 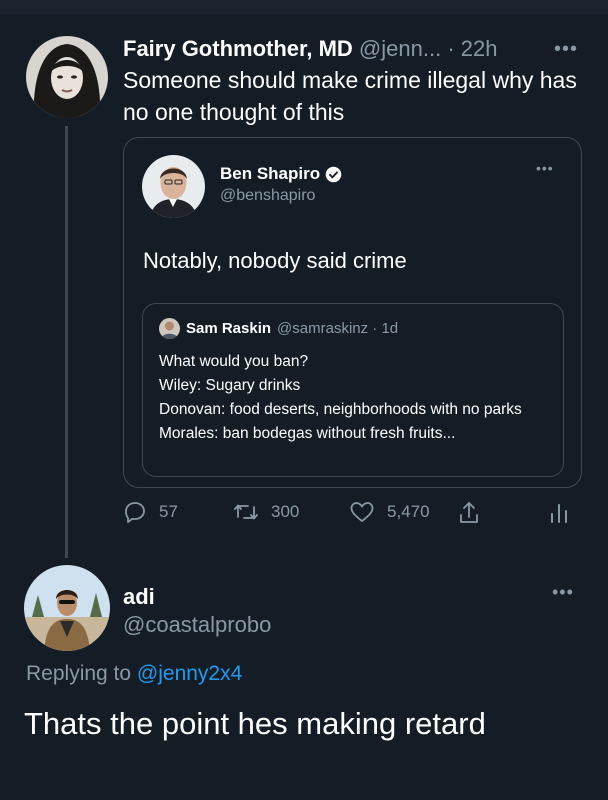 What do you see at coordinates (333, 174) in the screenshot?
I see `verified-badge-icon` at bounding box center [333, 174].